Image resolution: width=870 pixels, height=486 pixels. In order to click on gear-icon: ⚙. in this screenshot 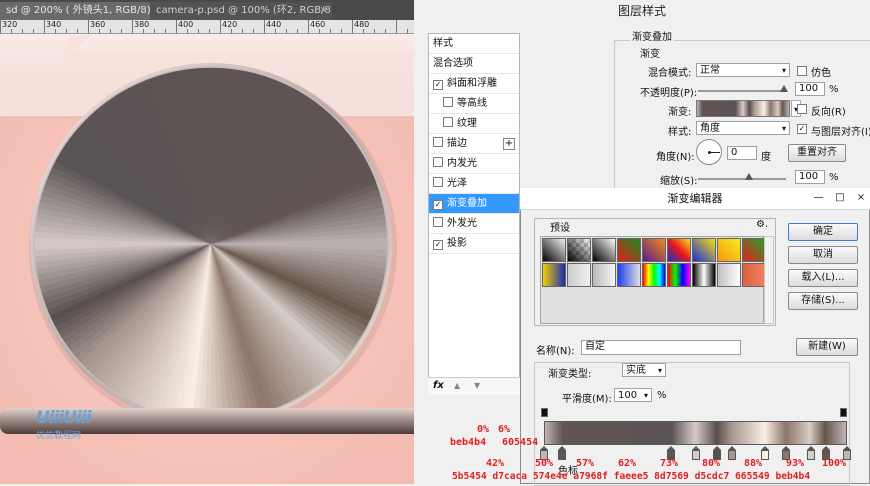, I will do `click(762, 224)`.